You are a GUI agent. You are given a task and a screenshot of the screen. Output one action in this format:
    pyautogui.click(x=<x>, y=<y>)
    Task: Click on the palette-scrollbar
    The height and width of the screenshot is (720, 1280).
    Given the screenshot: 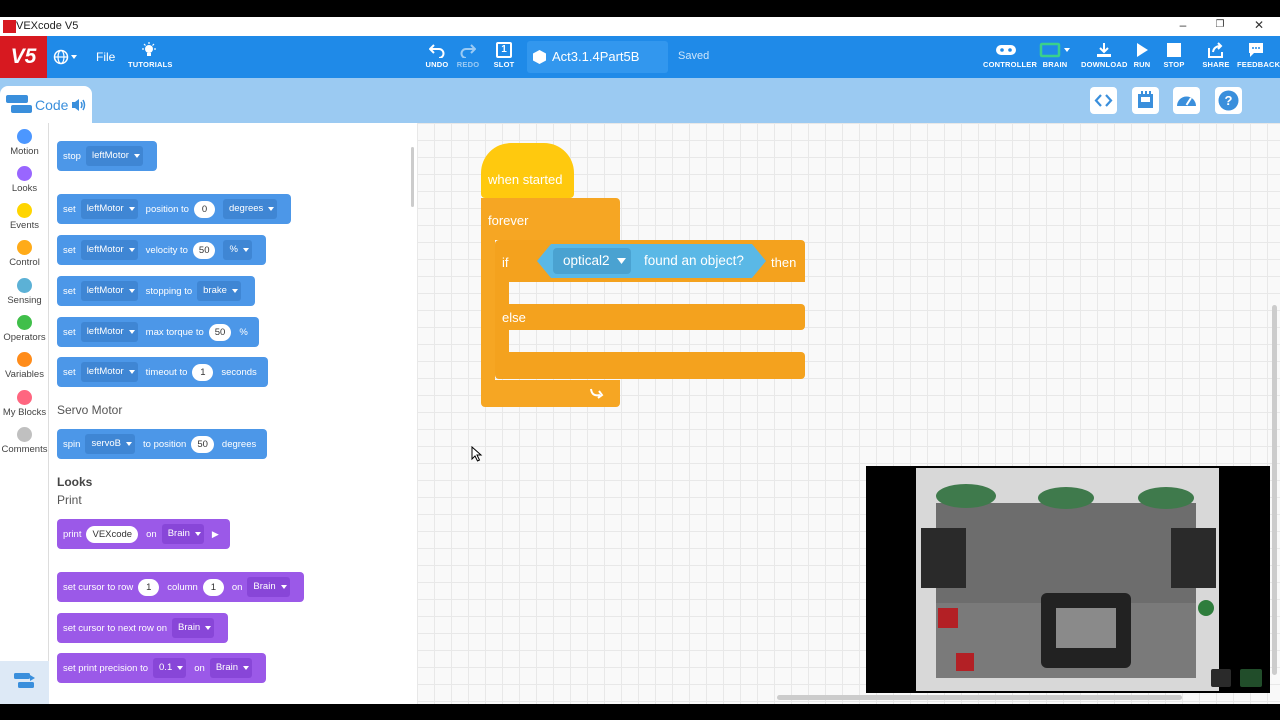 What is the action you would take?
    pyautogui.click(x=412, y=177)
    